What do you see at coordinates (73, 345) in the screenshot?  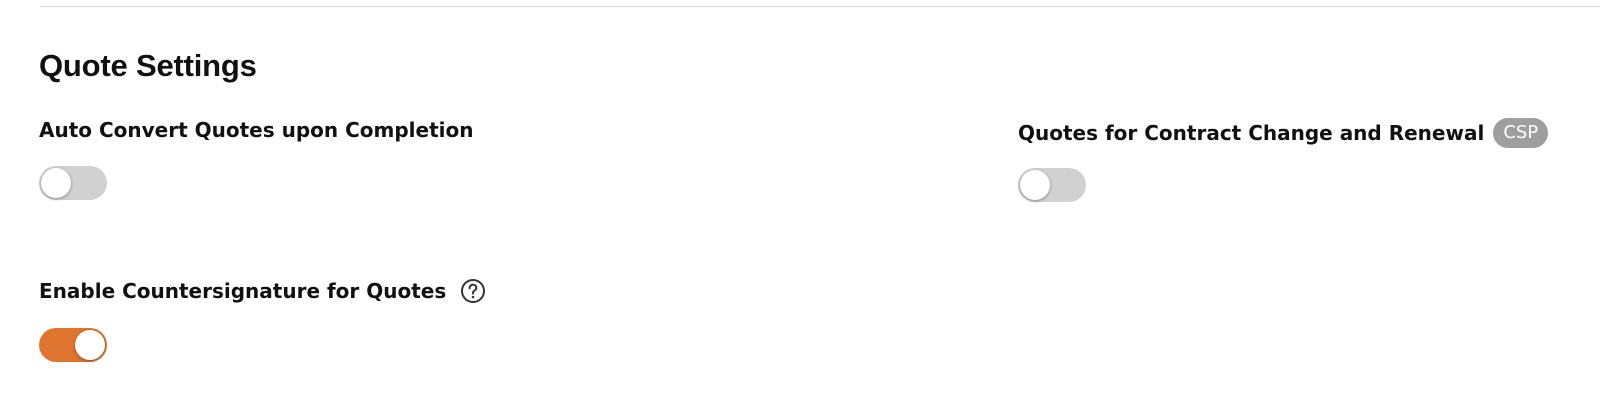 I see `countersignature-toggle` at bounding box center [73, 345].